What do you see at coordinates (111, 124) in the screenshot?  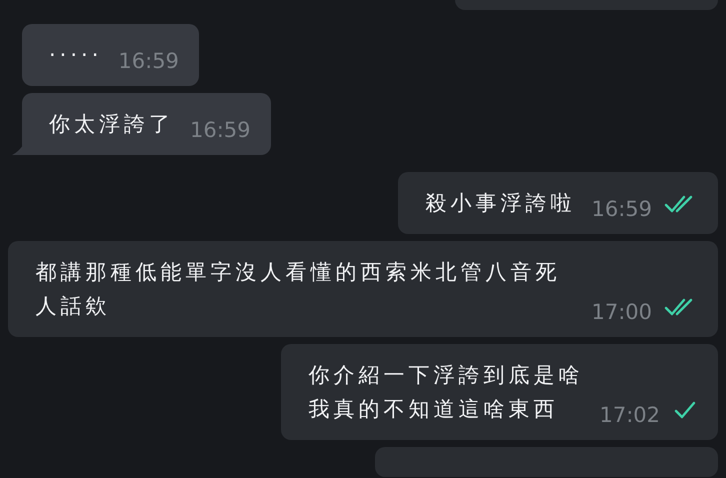 I see `message-text: 你太浮誇了` at bounding box center [111, 124].